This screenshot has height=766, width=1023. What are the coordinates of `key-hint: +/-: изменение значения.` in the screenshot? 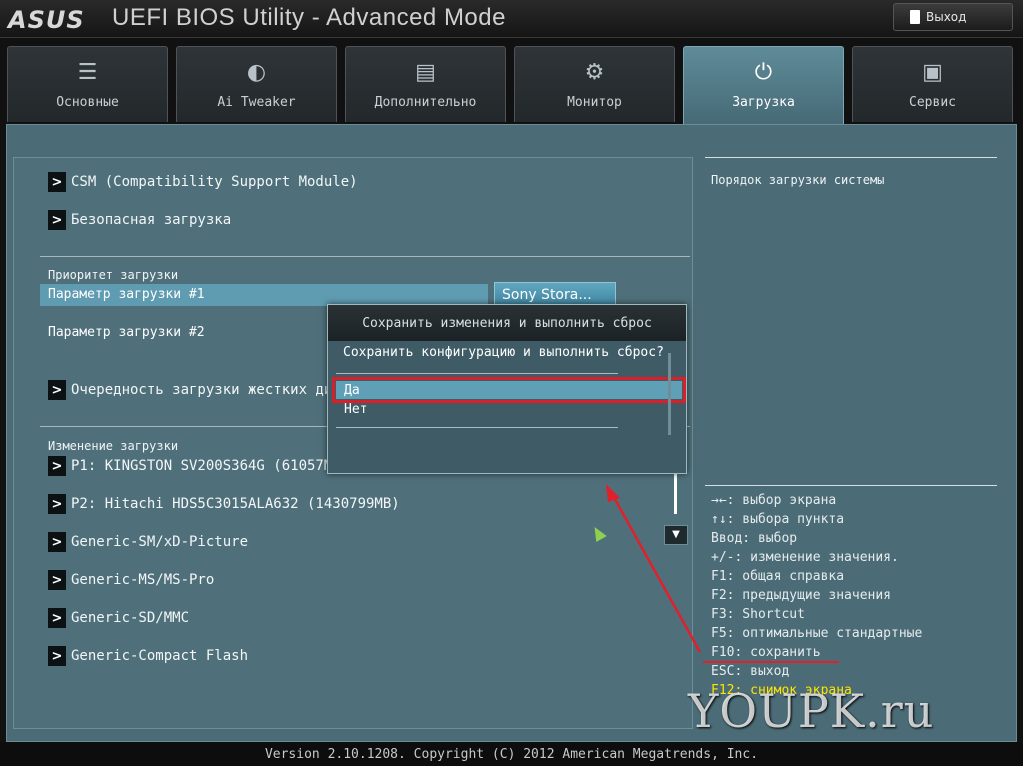 It's located at (805, 557).